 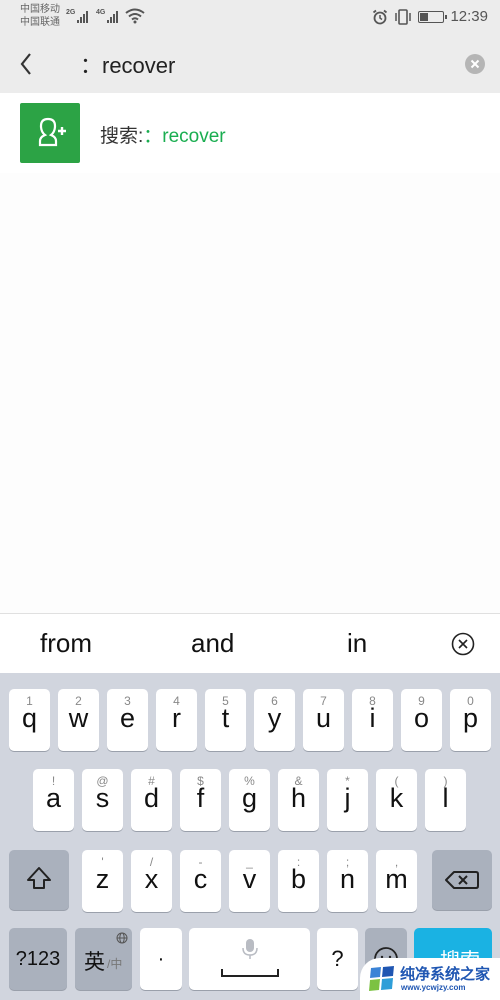 I want to click on clock: 12:39, so click(x=469, y=16).